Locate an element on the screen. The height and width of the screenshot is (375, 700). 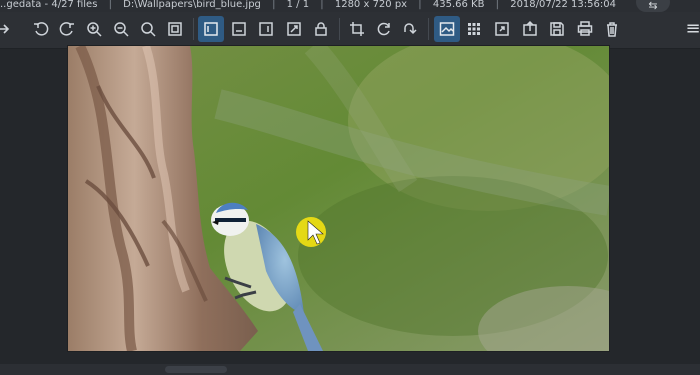
rotate-right-button is located at coordinates (67, 29).